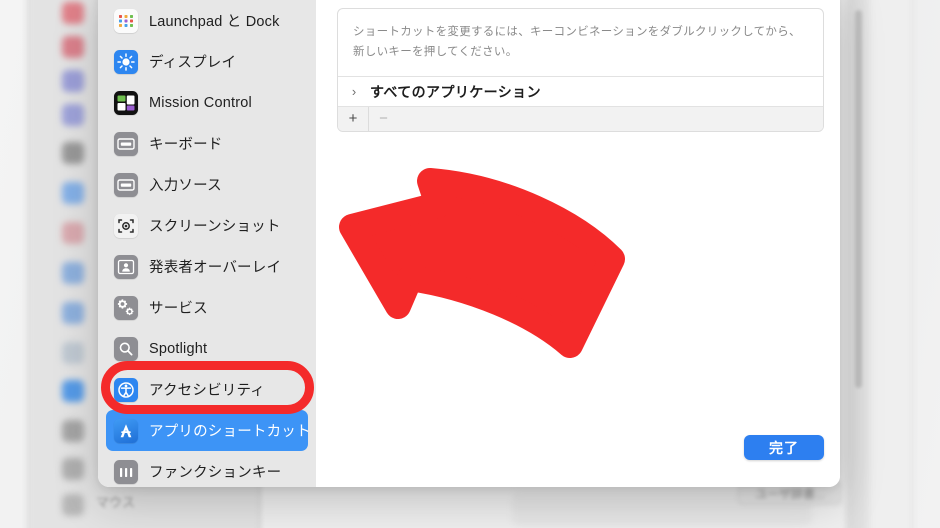 This screenshot has width=940, height=528. I want to click on bg-row-label-mouse: マウス, so click(116, 502).